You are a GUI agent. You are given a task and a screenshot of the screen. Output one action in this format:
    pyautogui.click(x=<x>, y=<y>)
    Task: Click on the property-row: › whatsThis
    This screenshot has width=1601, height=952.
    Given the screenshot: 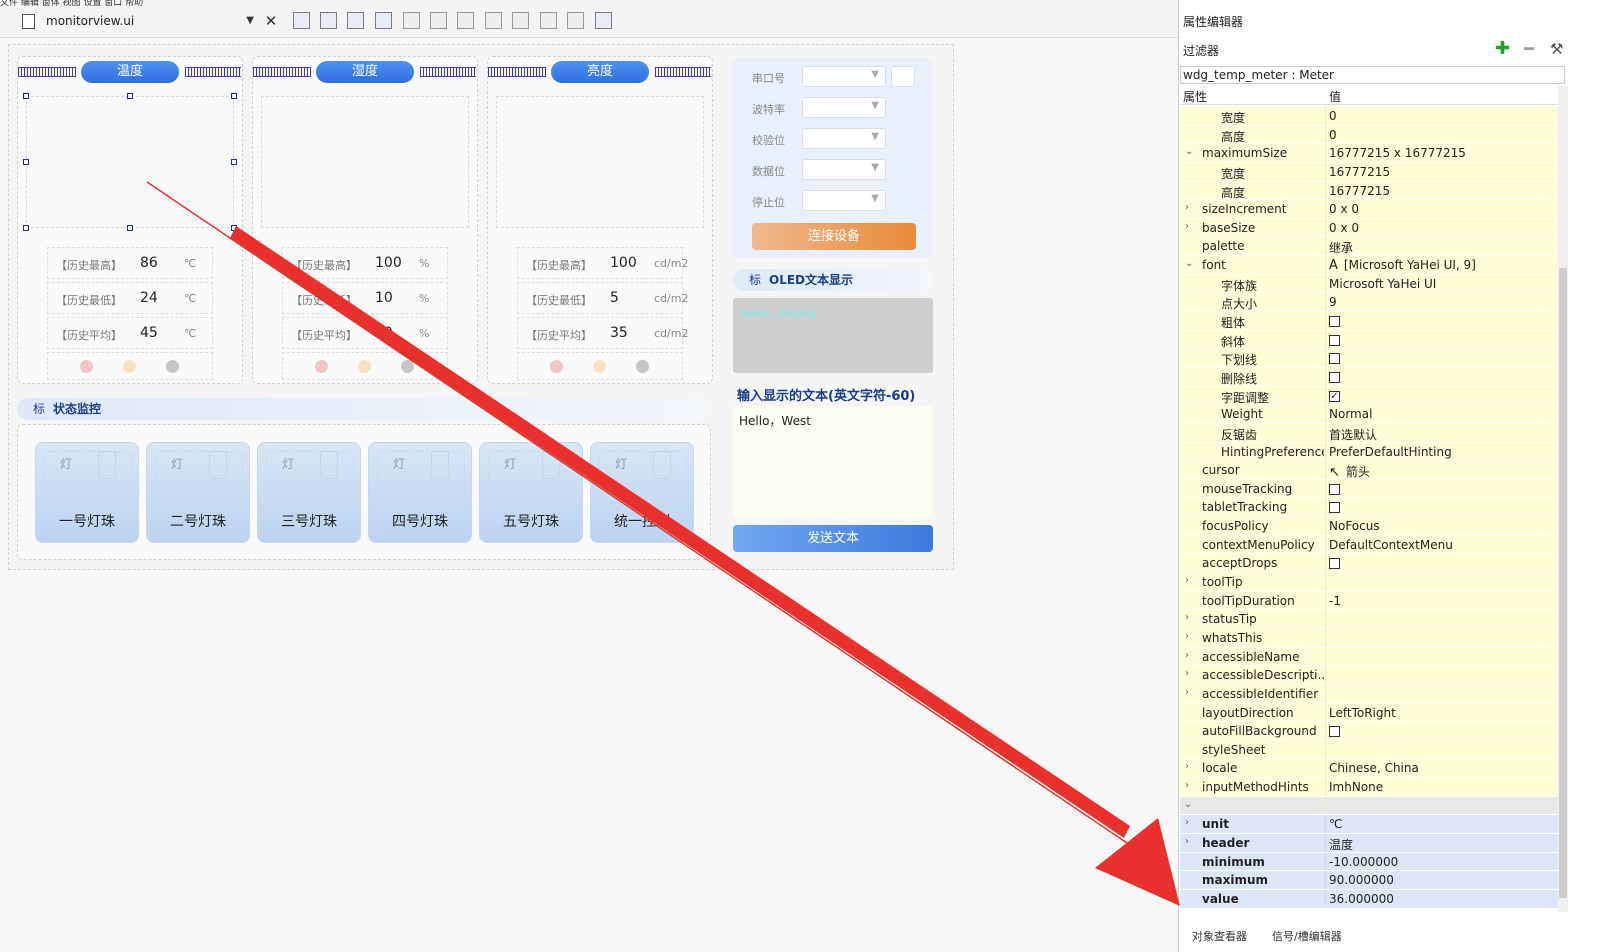 What is the action you would take?
    pyautogui.click(x=1369, y=638)
    